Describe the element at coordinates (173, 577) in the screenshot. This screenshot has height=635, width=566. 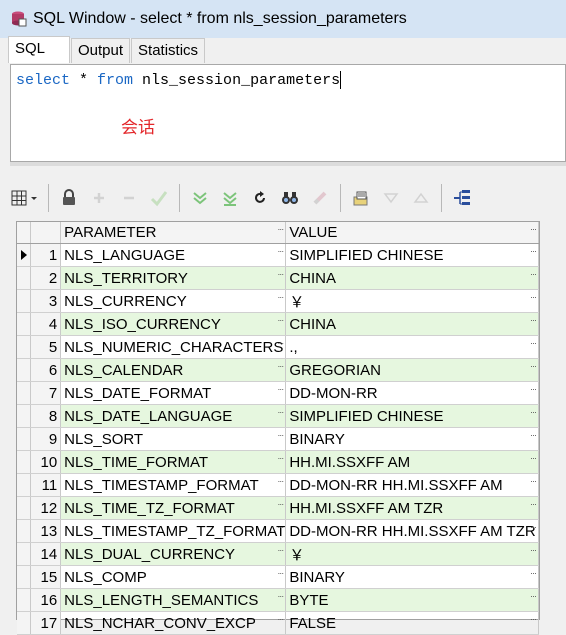
I see `parameter-cell: NLS_COMP ···` at that location.